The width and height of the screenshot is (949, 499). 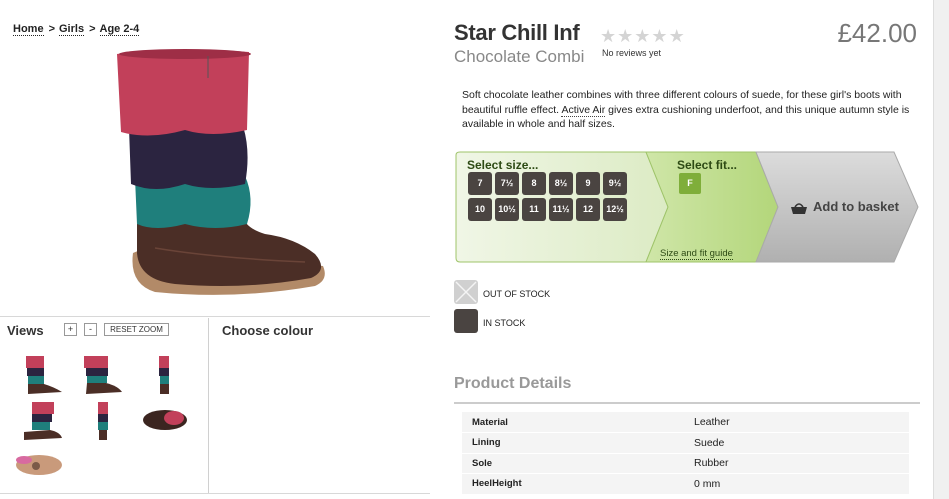 I want to click on size-option-button: 7, so click(x=480, y=183).